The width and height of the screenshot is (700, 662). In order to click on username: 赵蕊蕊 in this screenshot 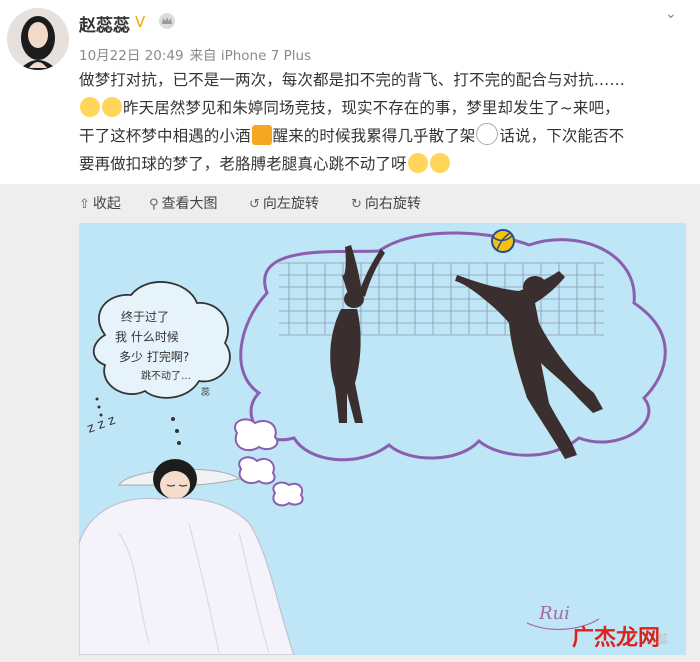, I will do `click(104, 23)`.